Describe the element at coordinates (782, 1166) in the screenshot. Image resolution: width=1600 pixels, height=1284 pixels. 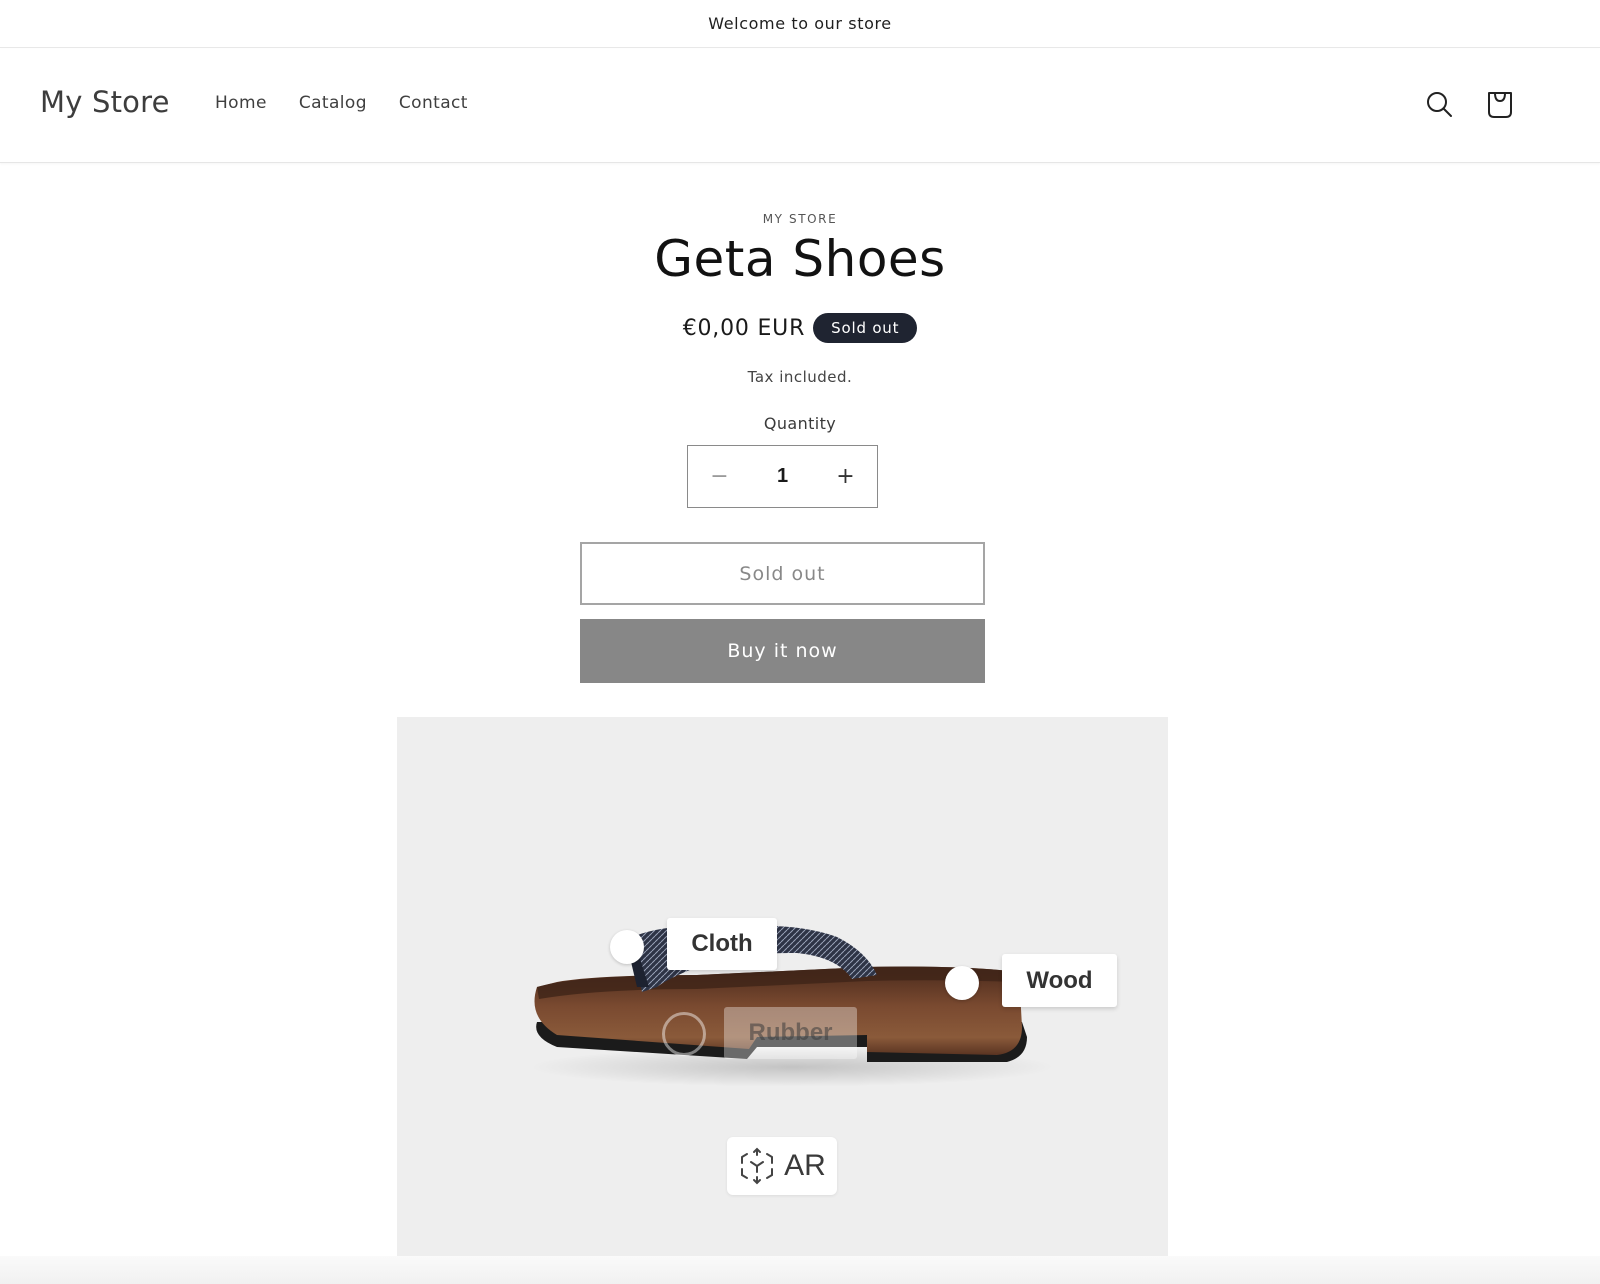
I see `view-in-ar-button: AR` at that location.